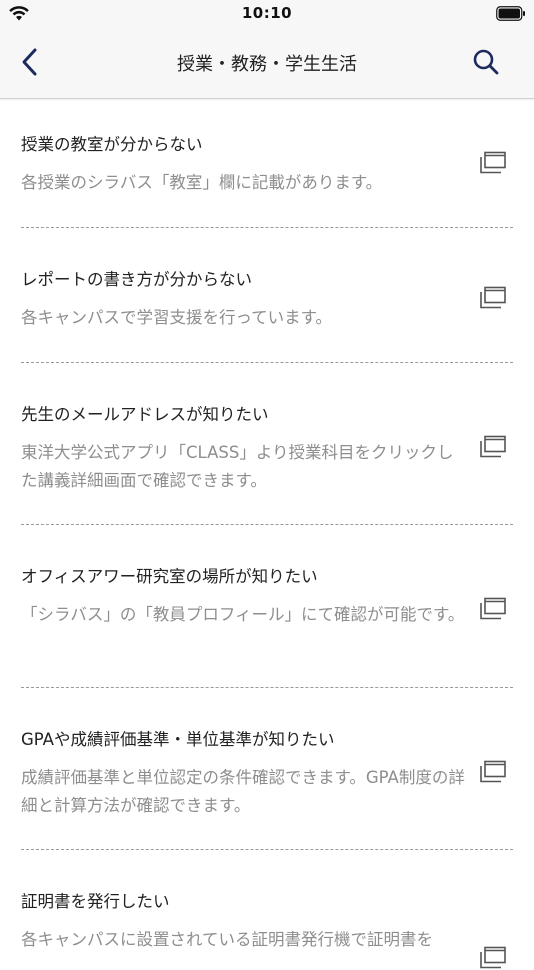  Describe the element at coordinates (169, 576) in the screenshot. I see `faq-question: オフィスアワー研究室の場所が知りたい` at that location.